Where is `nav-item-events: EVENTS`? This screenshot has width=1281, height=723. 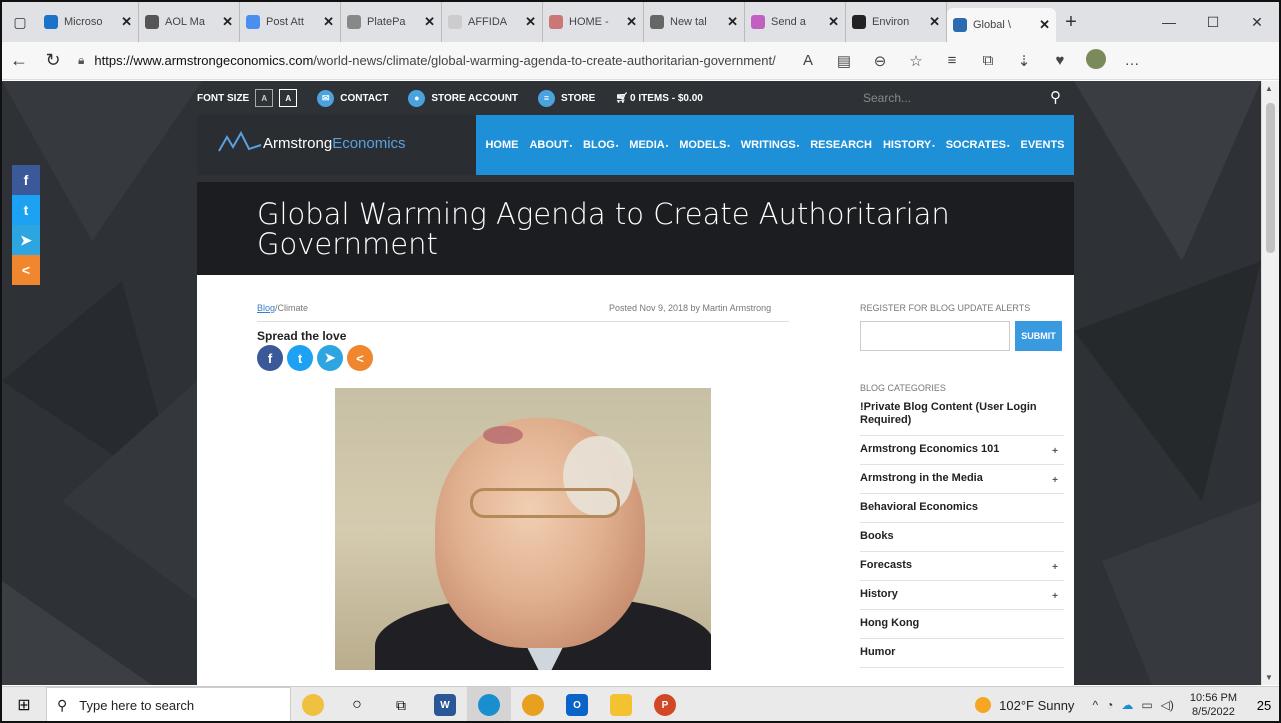
nav-item-events: EVENTS is located at coordinates (1042, 145).